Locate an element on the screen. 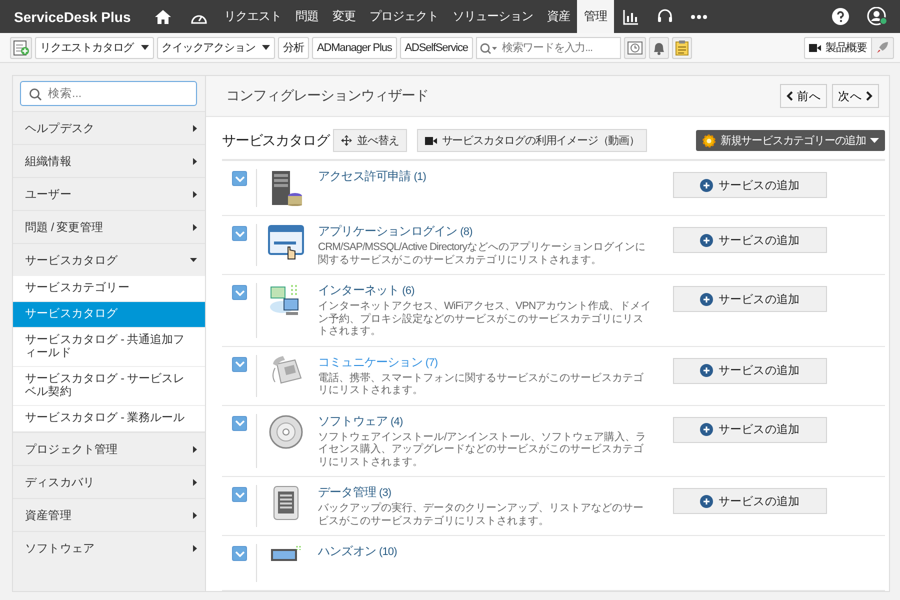 The width and height of the screenshot is (900, 600). history-button is located at coordinates (635, 47).